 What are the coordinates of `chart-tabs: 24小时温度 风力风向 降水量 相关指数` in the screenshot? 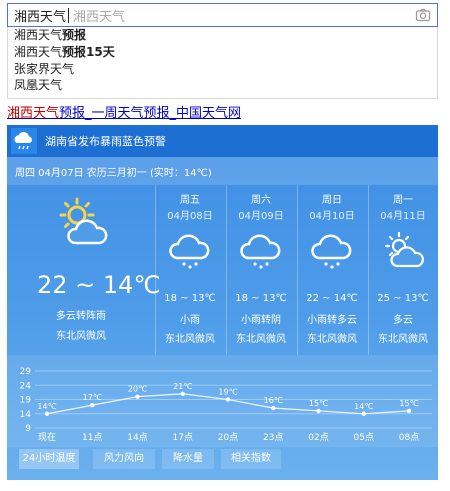 It's located at (222, 459).